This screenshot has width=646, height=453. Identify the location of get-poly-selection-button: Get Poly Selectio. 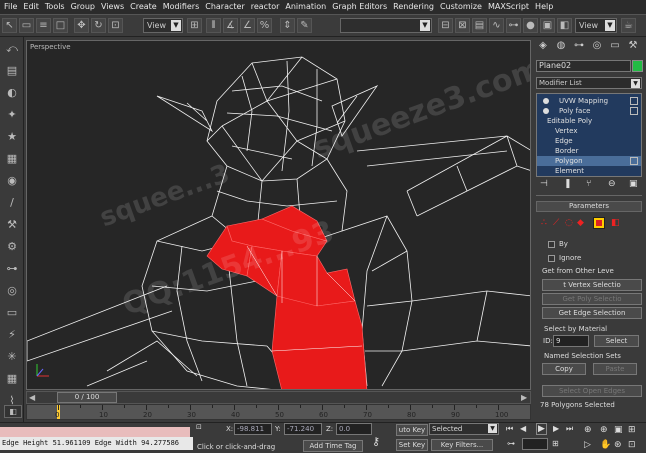
(592, 299).